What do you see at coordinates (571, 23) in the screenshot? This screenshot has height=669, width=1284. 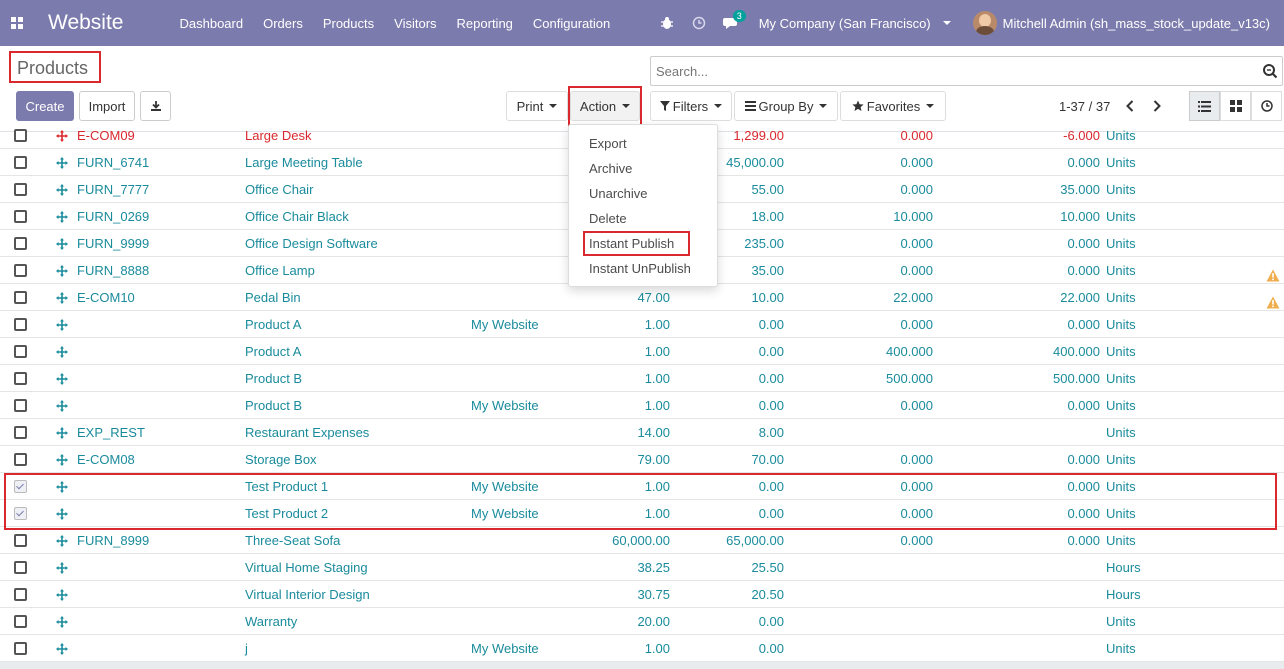 I see `menu-configuration: Configuration` at bounding box center [571, 23].